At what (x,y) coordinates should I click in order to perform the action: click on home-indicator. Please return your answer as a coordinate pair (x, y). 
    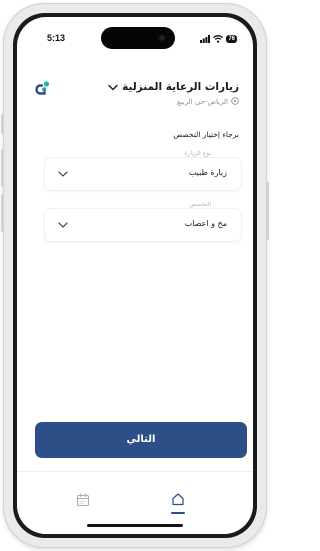
    Looking at the image, I should click on (135, 525).